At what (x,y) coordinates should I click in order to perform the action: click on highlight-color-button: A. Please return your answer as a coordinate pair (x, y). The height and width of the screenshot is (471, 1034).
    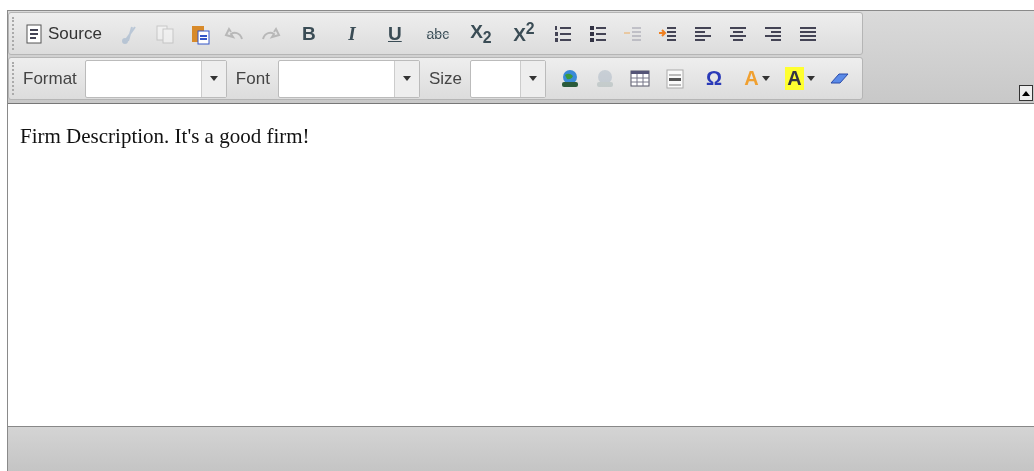
    Looking at the image, I should click on (799, 78).